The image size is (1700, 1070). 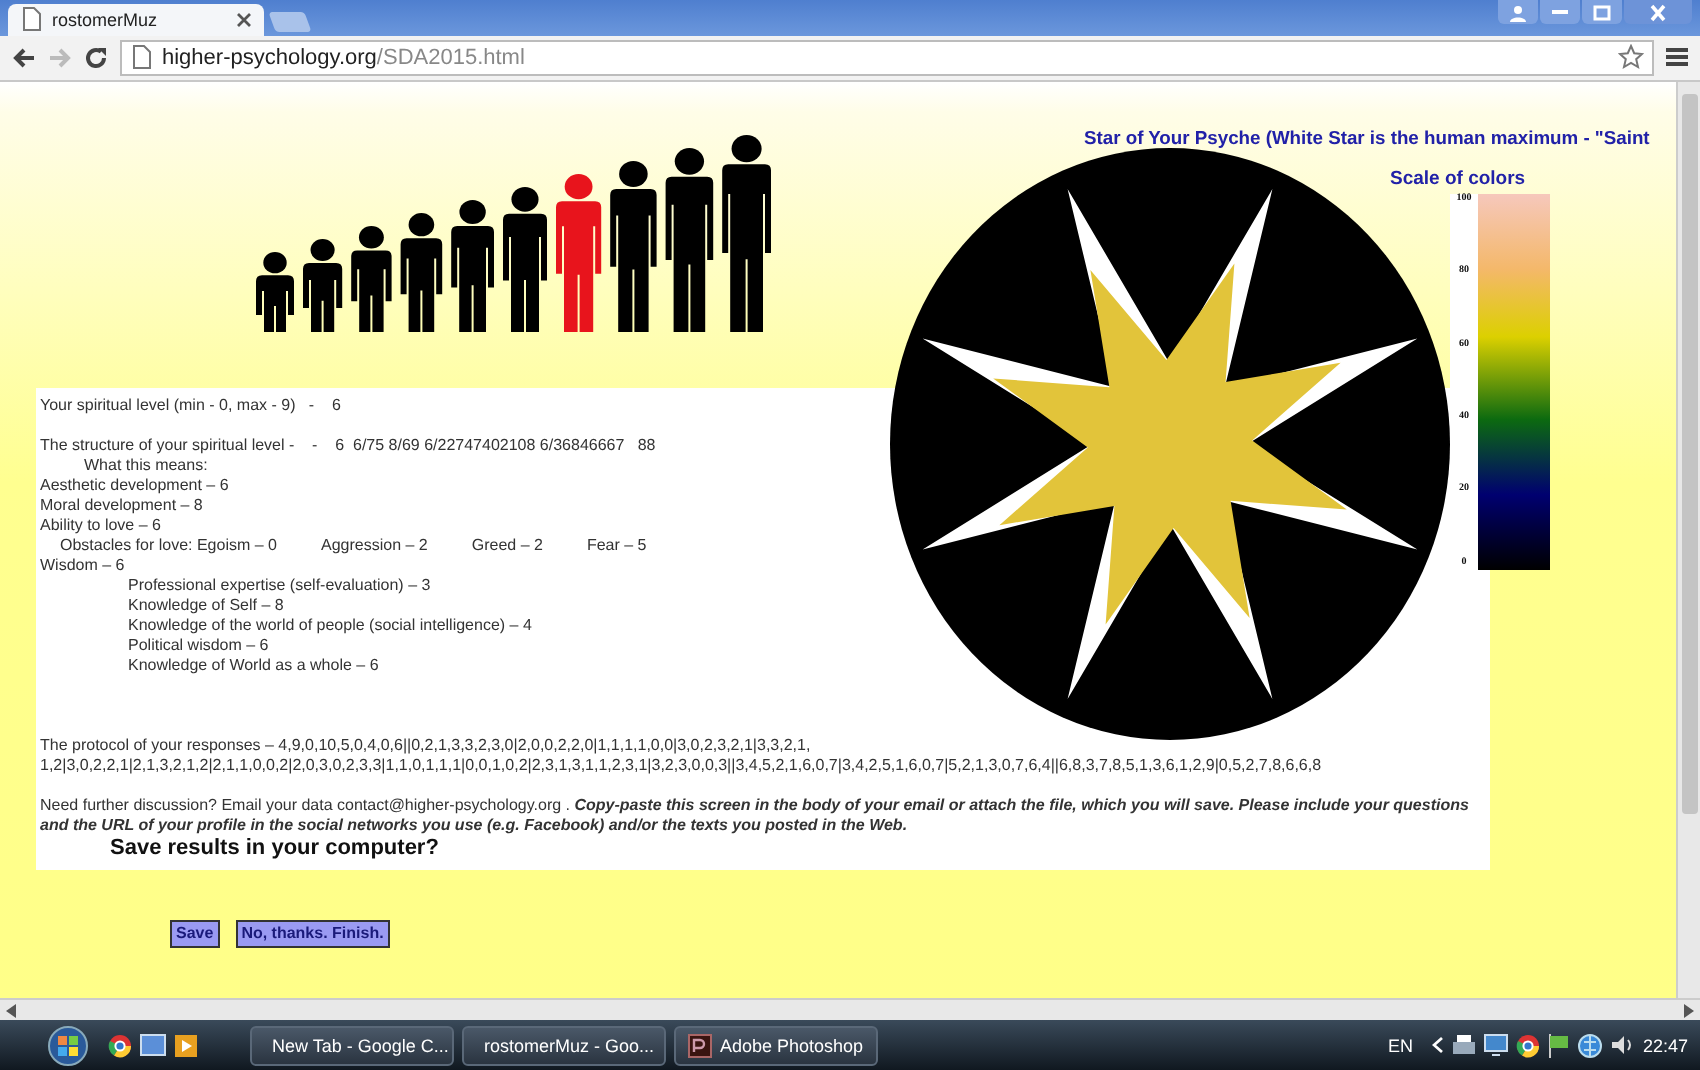 I want to click on maximize-icon, so click(x=1602, y=12).